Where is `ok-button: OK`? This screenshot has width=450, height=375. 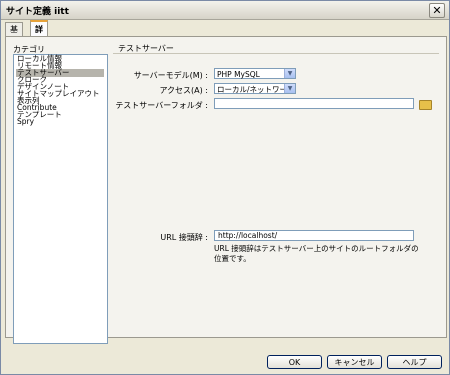 ok-button: OK is located at coordinates (294, 362).